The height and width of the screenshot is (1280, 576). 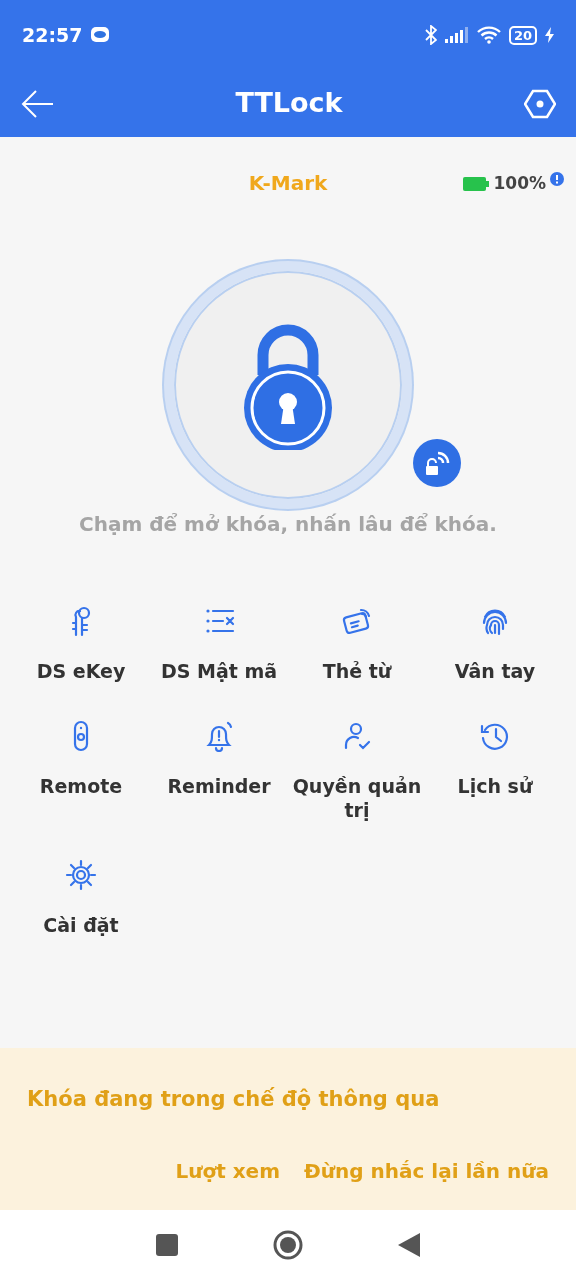 What do you see at coordinates (519, 183) in the screenshot?
I see `battery-percent: 100%` at bounding box center [519, 183].